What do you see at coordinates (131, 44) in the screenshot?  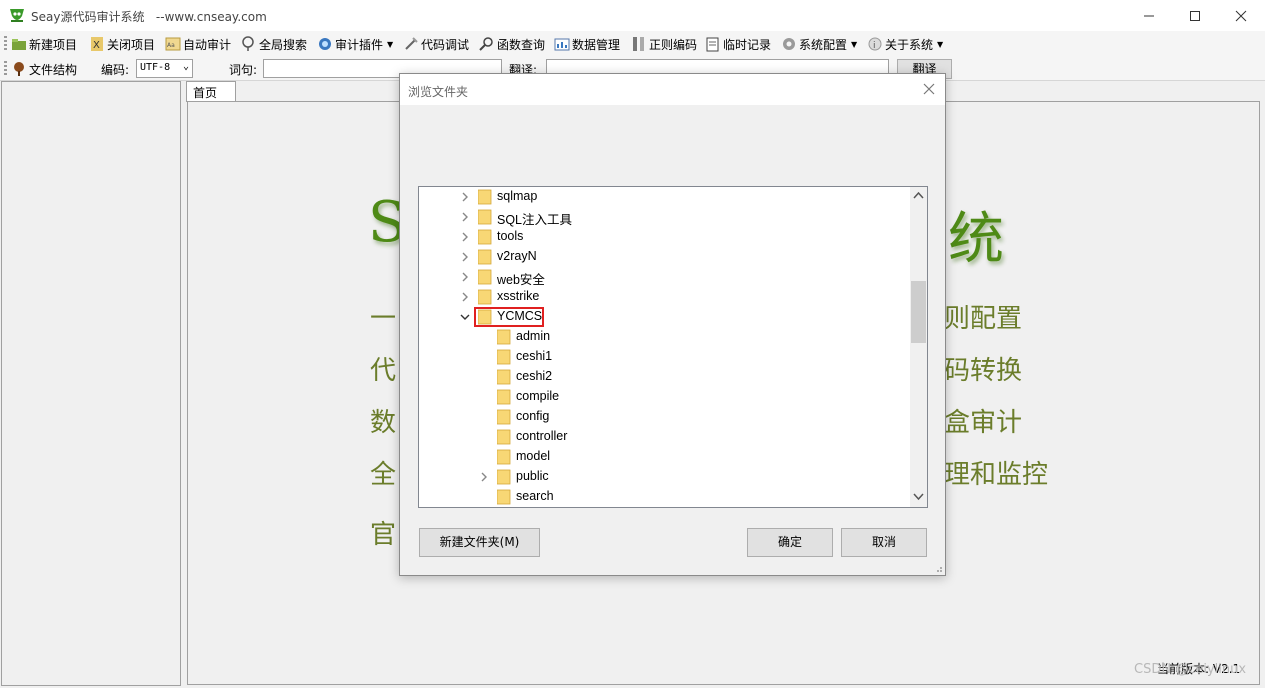 I see `close-project-label: 关闭项目` at bounding box center [131, 44].